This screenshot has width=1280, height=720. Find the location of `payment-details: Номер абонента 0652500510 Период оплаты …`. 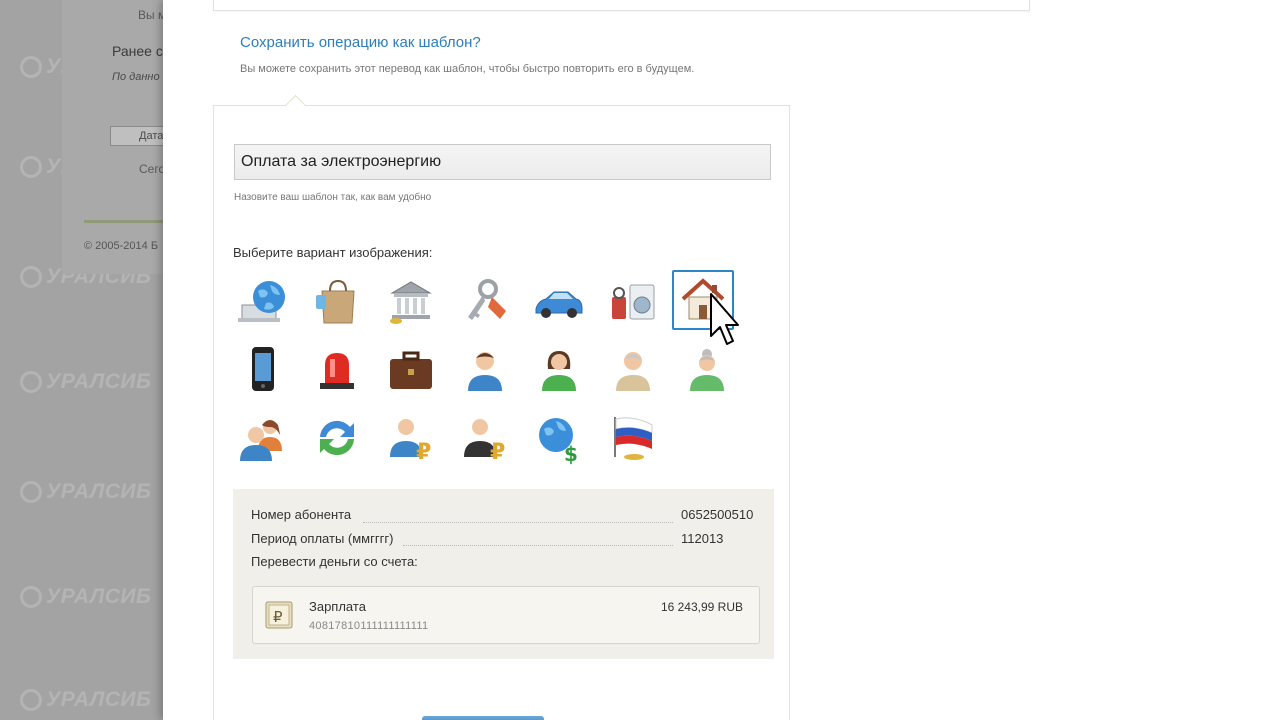

payment-details: Номер абонента 0652500510 Период оплаты … is located at coordinates (503, 574).